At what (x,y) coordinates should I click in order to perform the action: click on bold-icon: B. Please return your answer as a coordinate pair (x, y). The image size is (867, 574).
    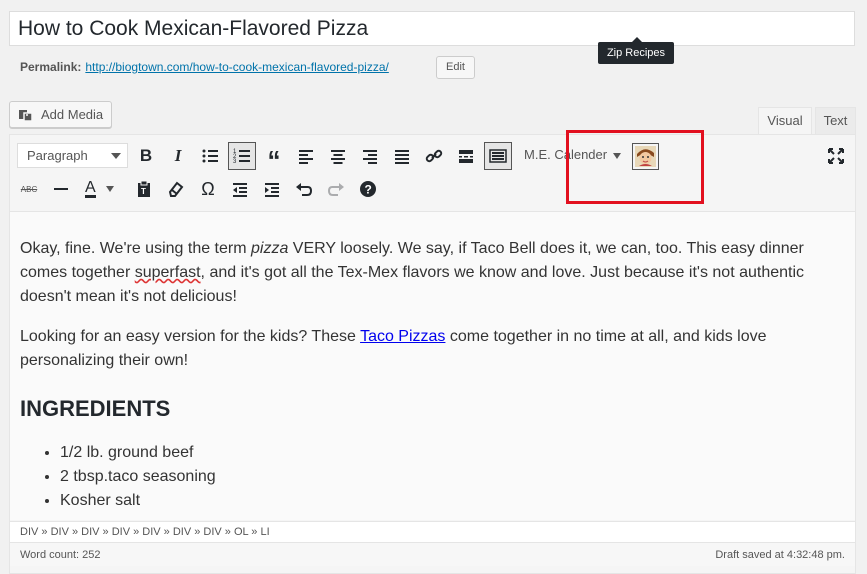
    Looking at the image, I should click on (146, 156).